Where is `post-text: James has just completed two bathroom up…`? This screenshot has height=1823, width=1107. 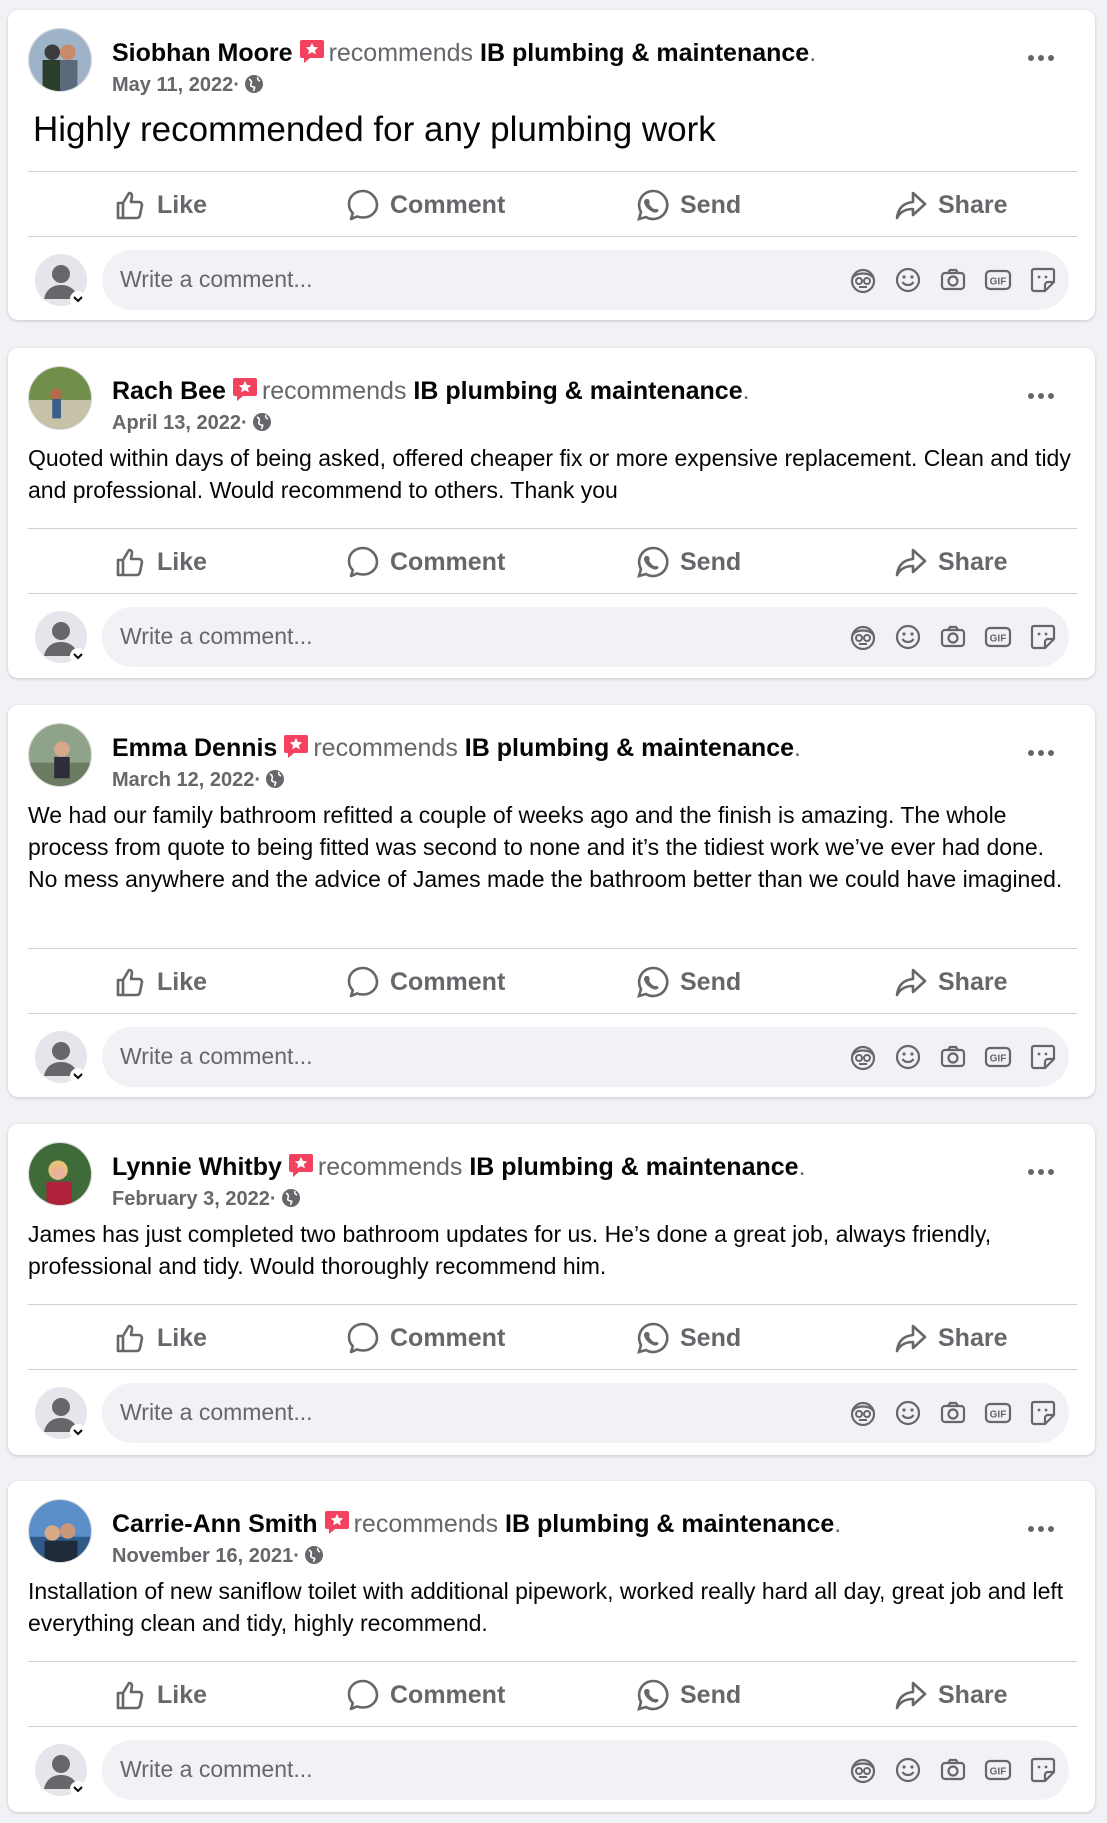 post-text: James has just completed two bathroom up… is located at coordinates (510, 1250).